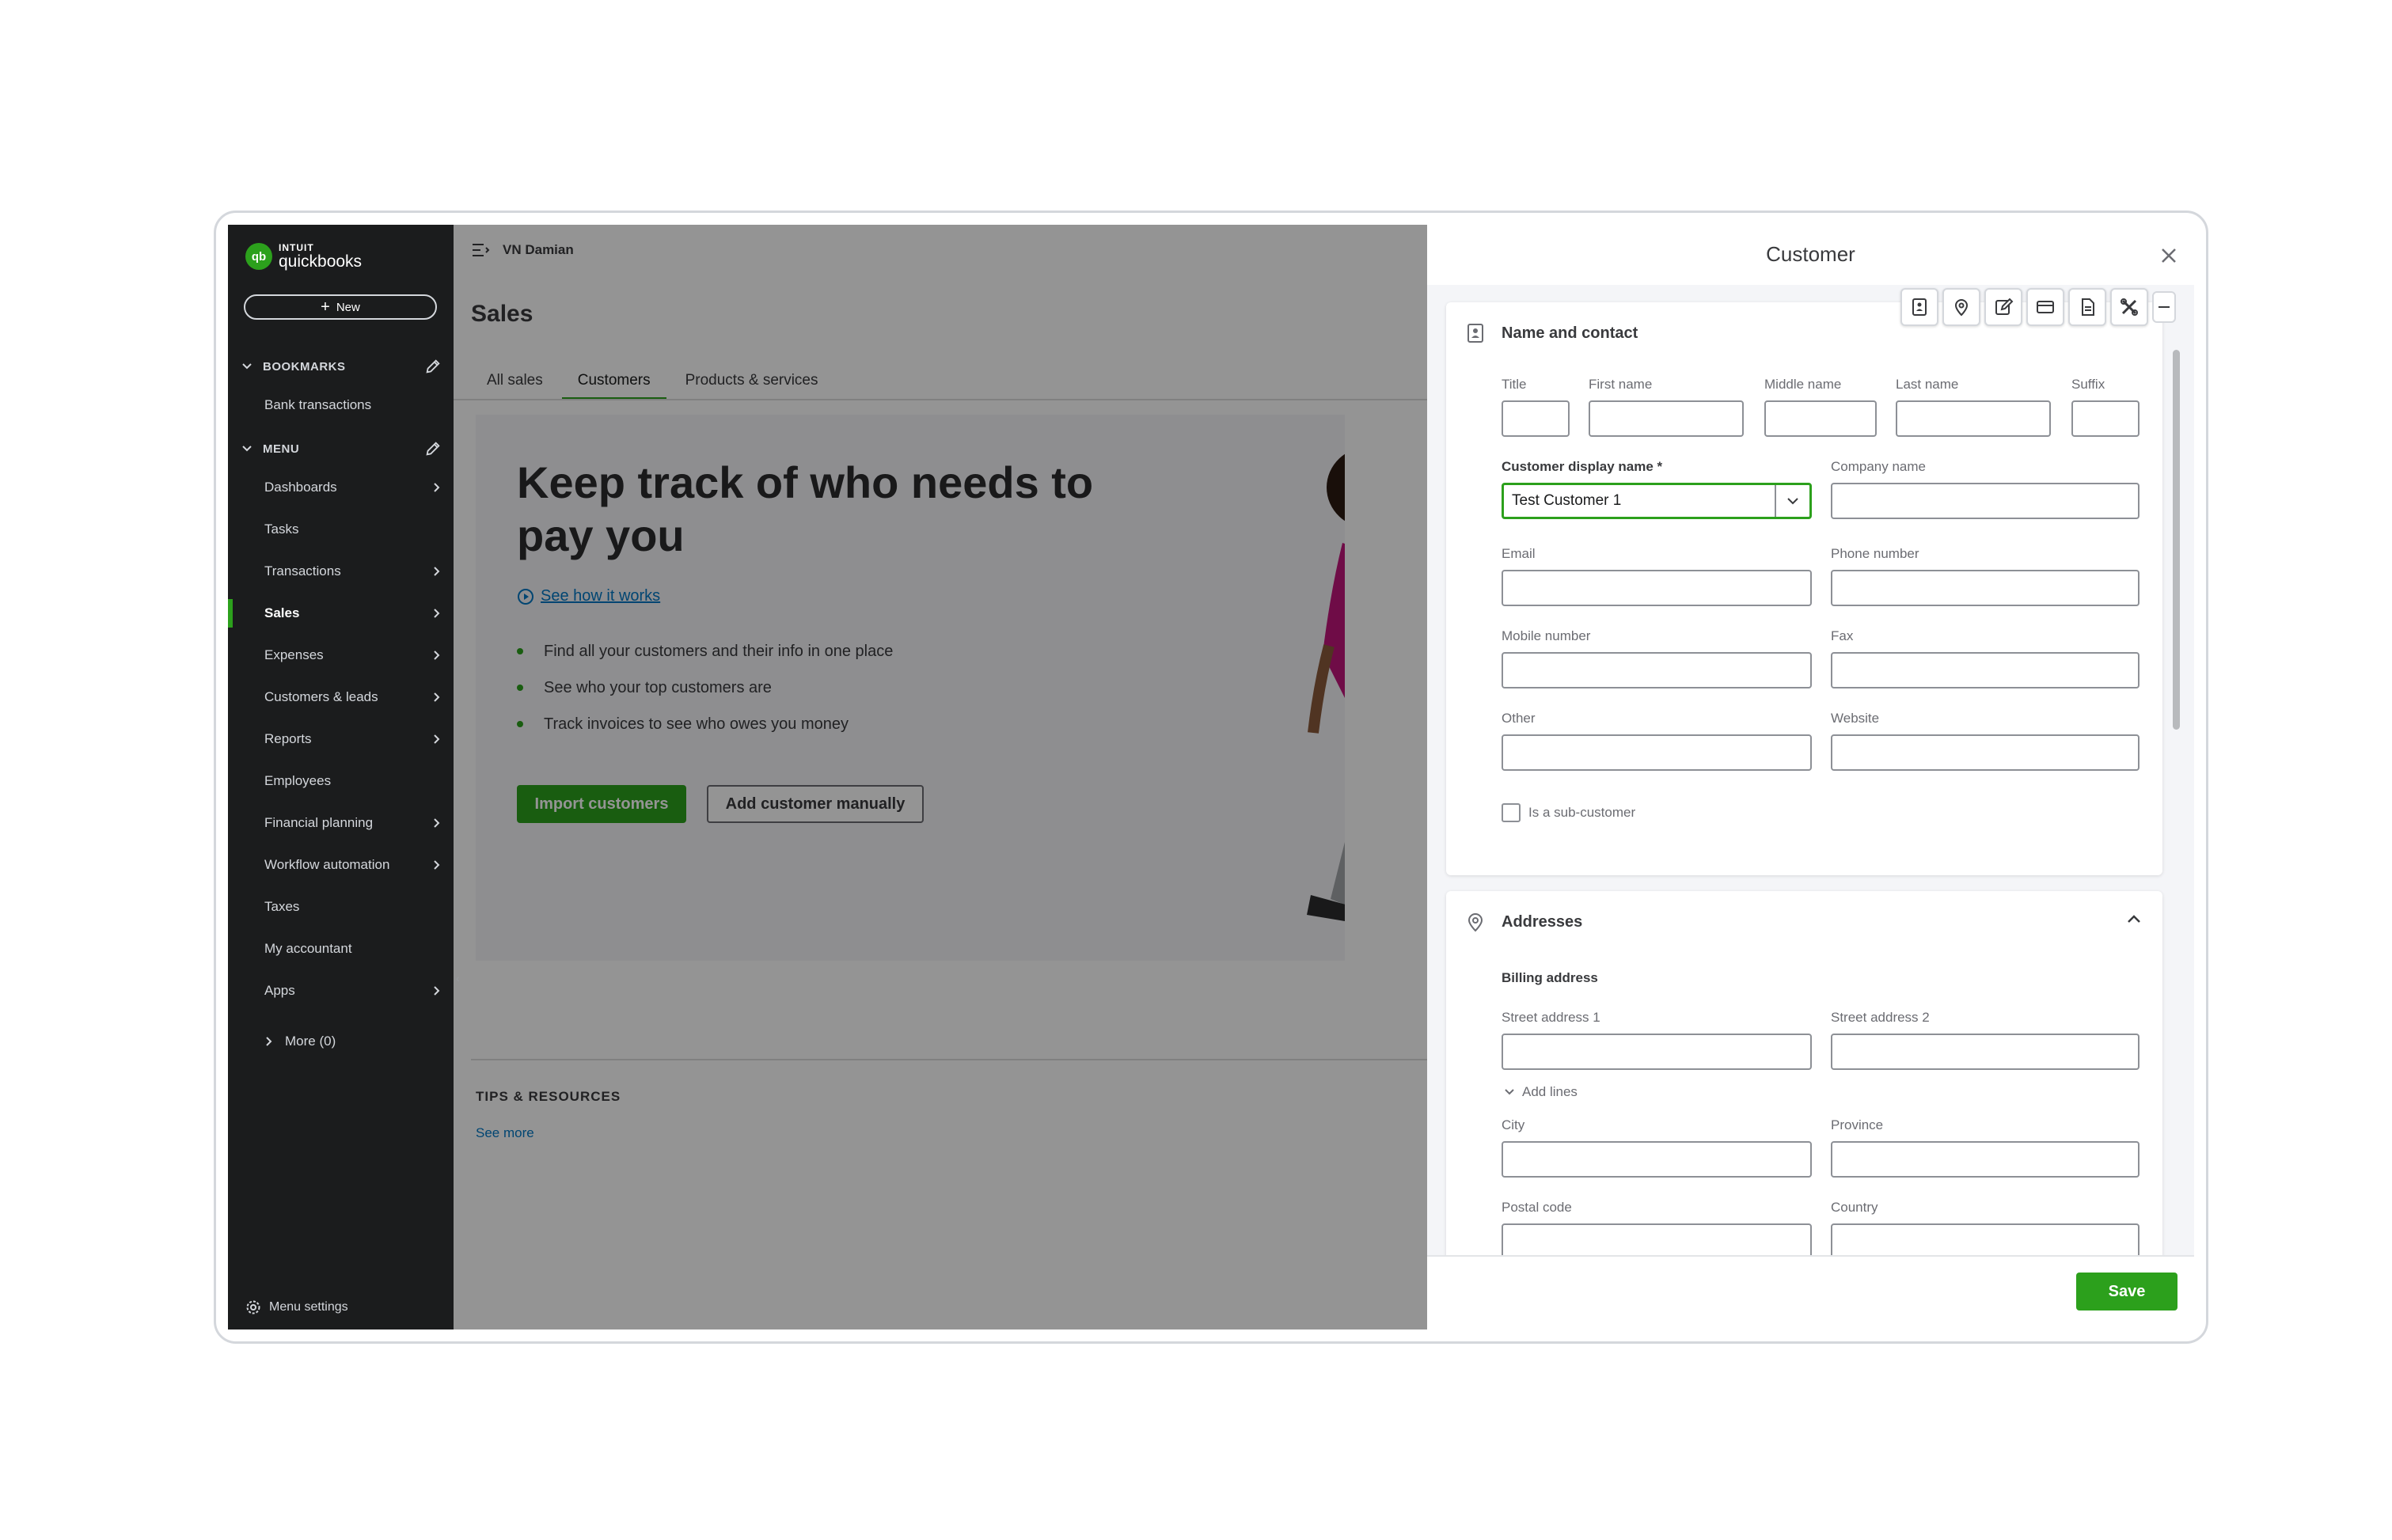  I want to click on new-button: + New, so click(340, 307).